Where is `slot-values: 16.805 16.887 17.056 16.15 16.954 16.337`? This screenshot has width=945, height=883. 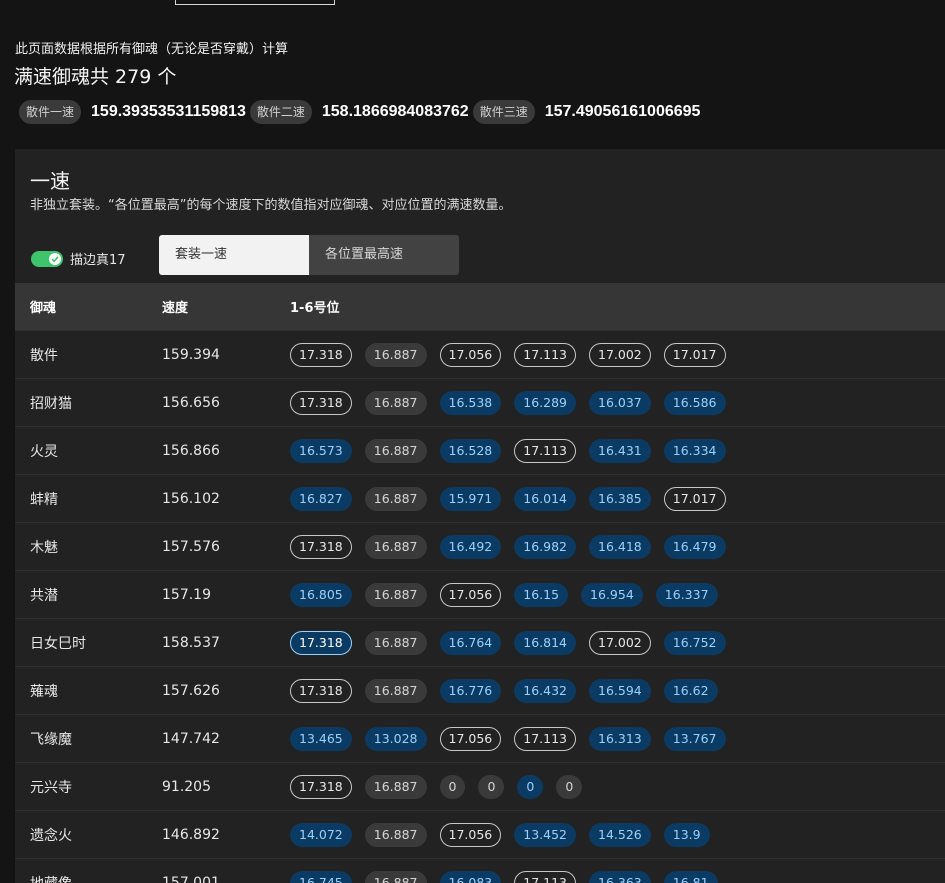 slot-values: 16.805 16.887 17.056 16.15 16.954 16.337 is located at coordinates (501, 594).